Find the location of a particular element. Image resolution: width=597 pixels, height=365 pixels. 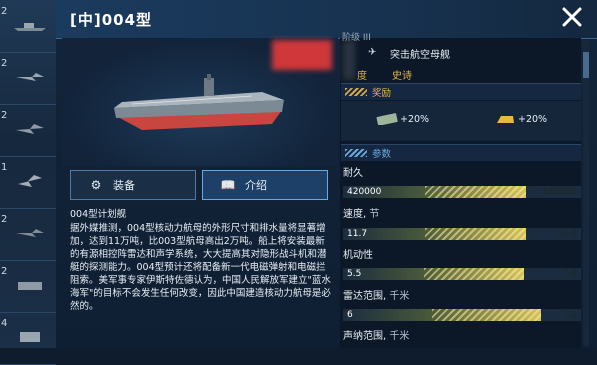

ship-card-tier: 4 is located at coordinates (4, 323).